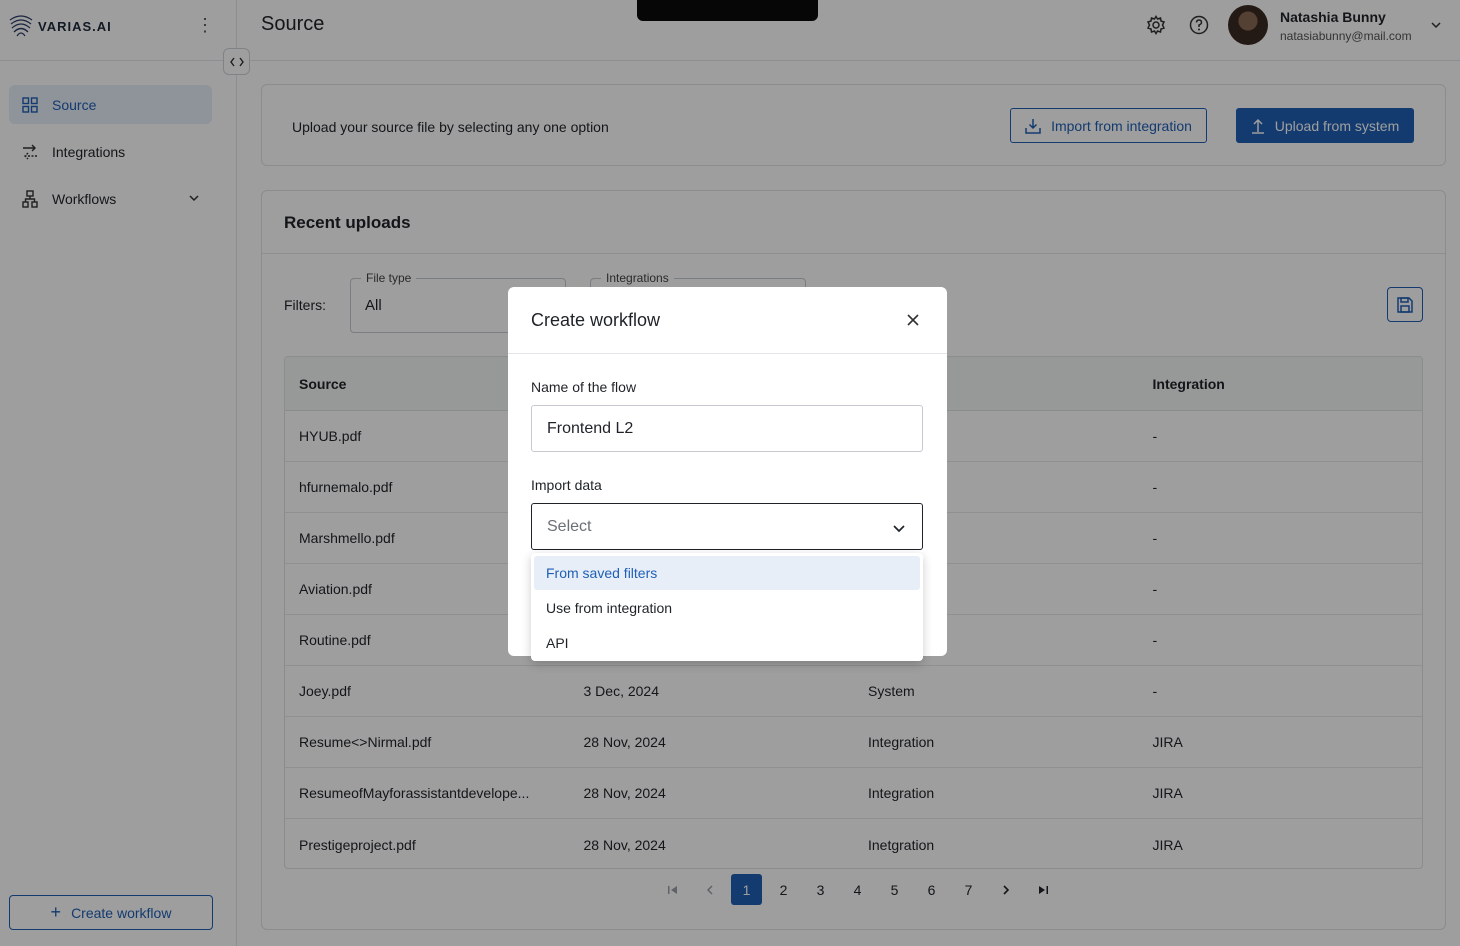 The image size is (1460, 946). I want to click on chevron-down-icon, so click(899, 530).